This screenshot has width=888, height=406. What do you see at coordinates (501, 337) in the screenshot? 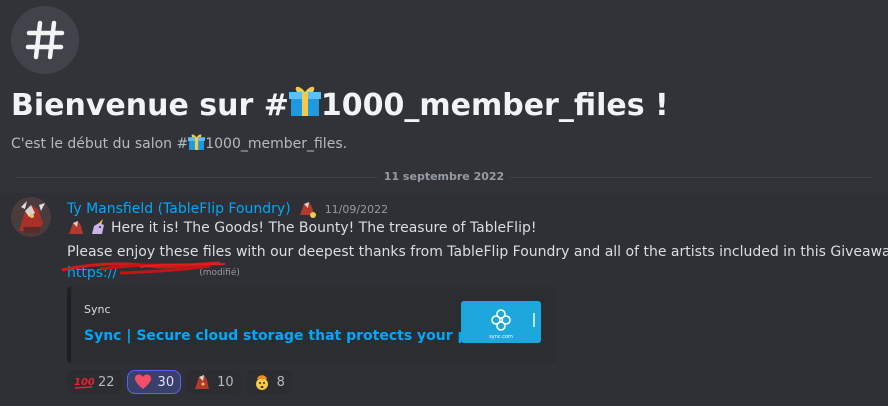
I see `thumb-text: sync.com` at bounding box center [501, 337].